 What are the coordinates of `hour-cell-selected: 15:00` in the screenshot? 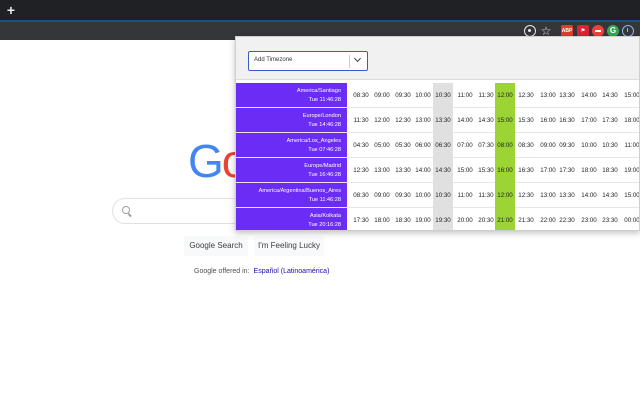 It's located at (505, 120).